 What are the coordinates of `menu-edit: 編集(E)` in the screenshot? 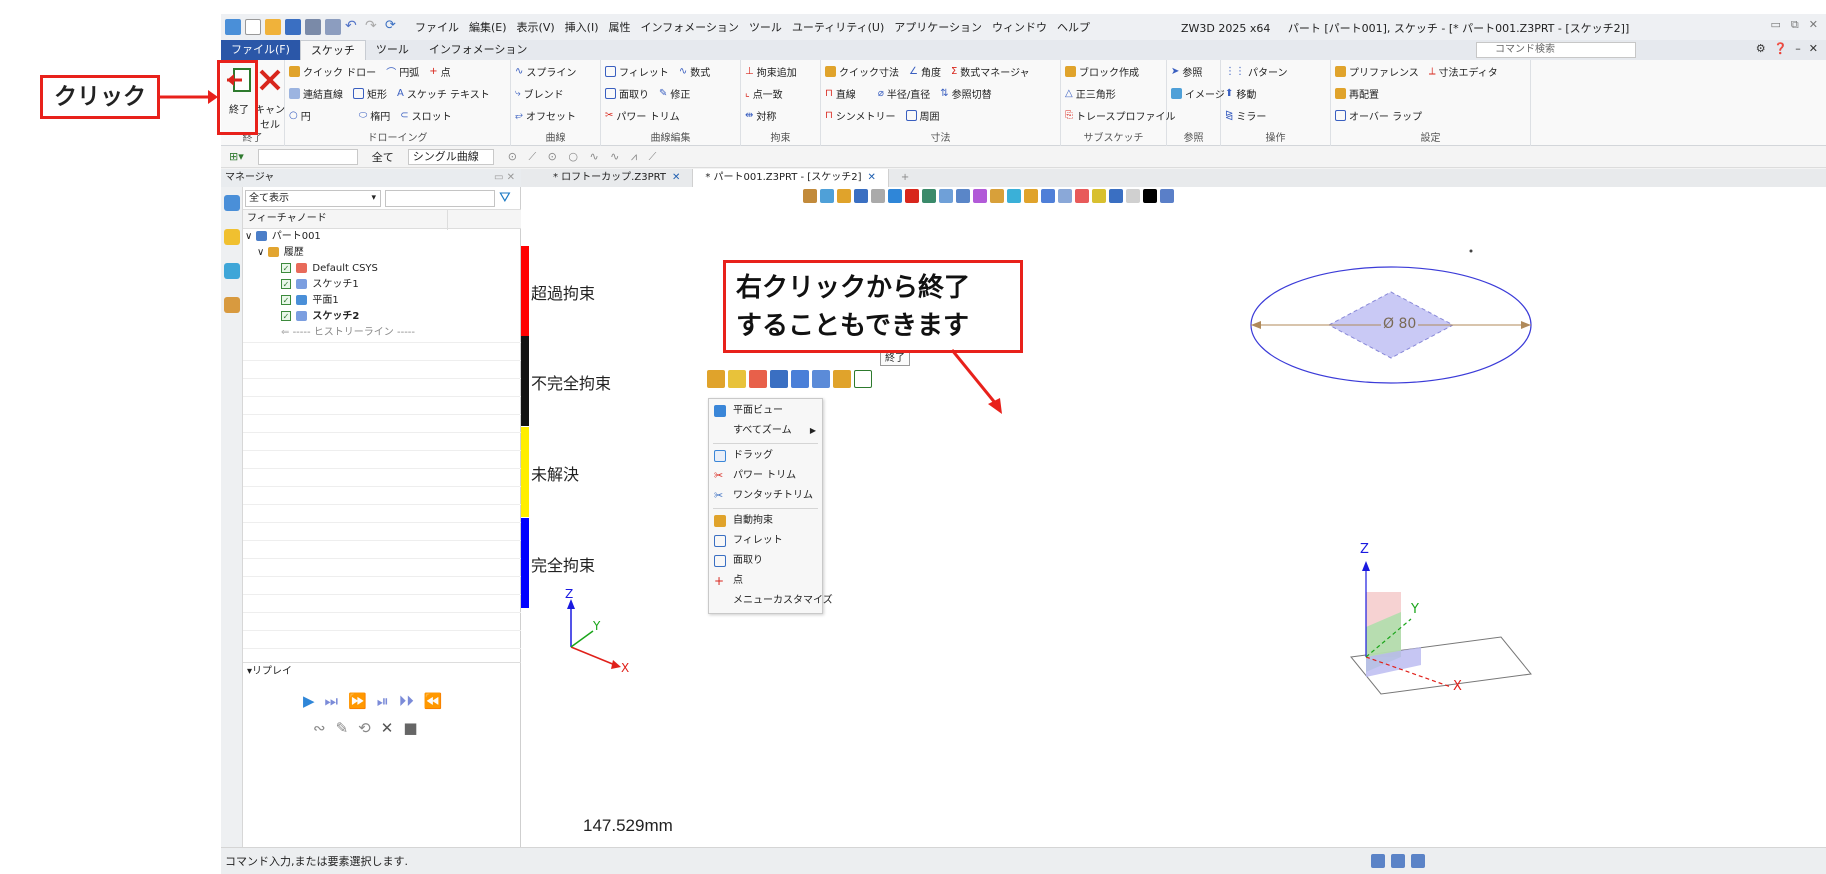 It's located at (488, 27).